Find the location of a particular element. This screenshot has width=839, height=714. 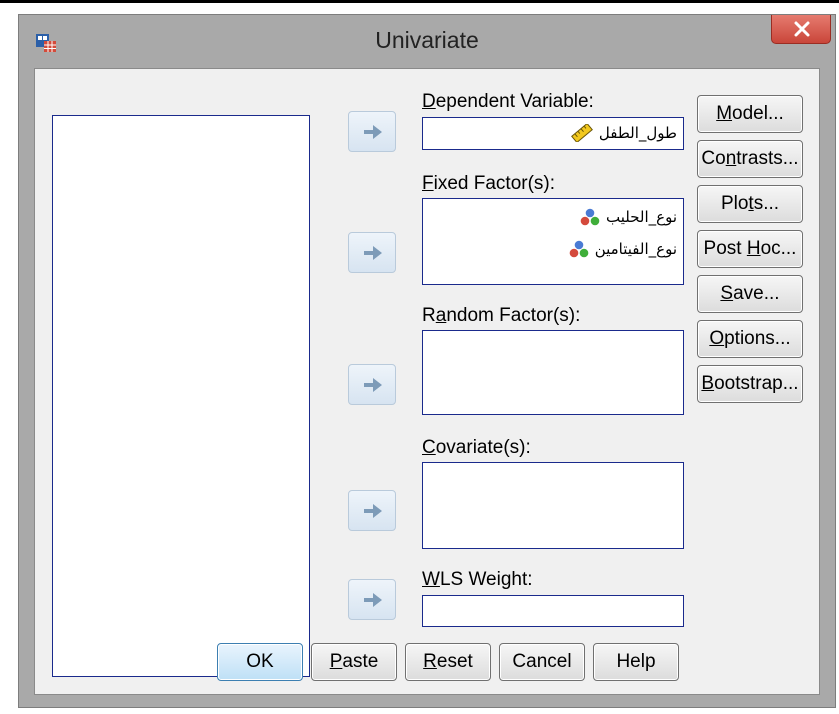

dependent-variable-item: طول_الطفل is located at coordinates (623, 133).